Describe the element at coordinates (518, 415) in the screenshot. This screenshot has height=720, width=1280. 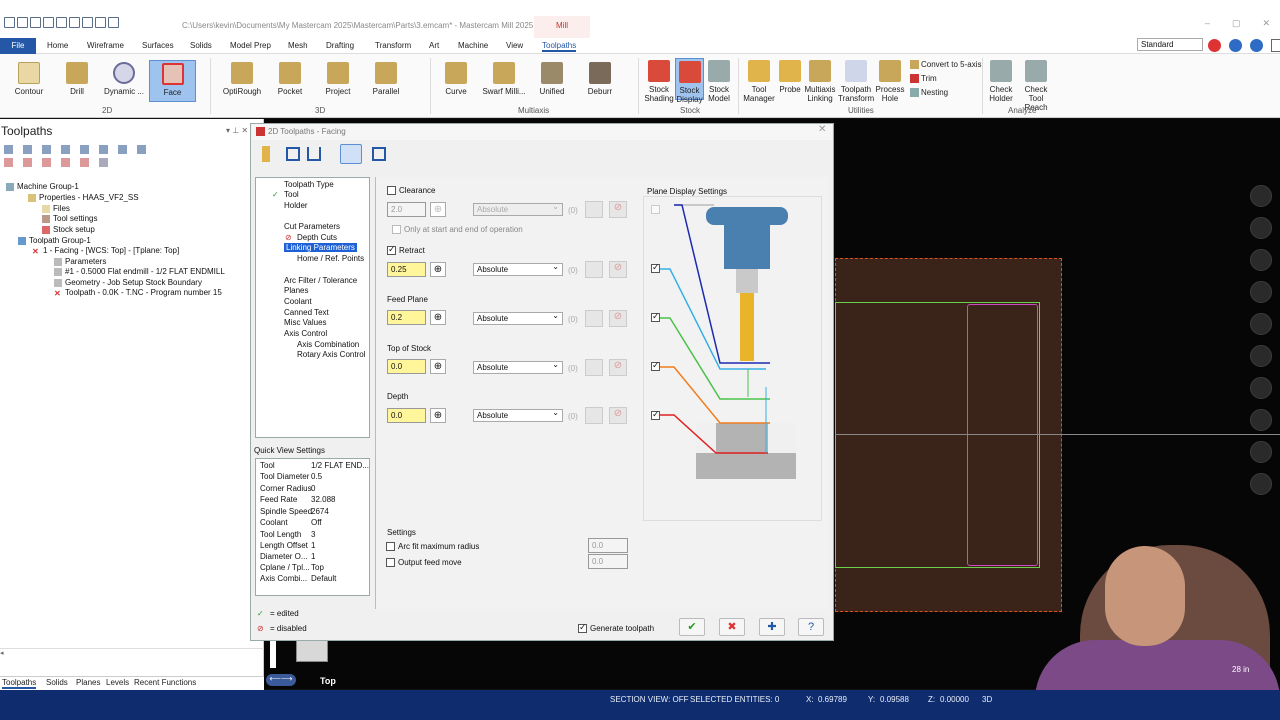
I see `depth-mode: Absolute` at that location.